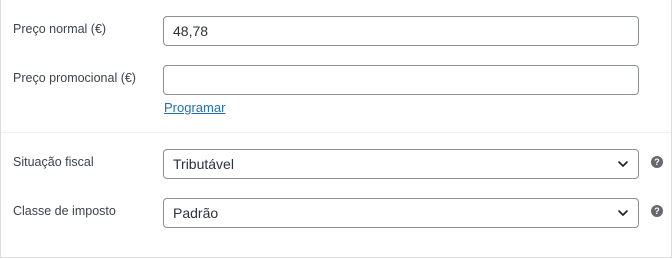  What do you see at coordinates (53, 162) in the screenshot?
I see `tax-status-label: Situação fiscal` at bounding box center [53, 162].